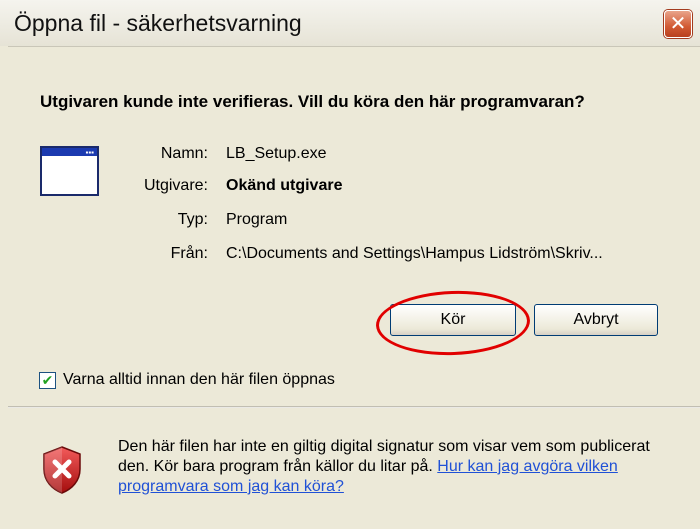  What do you see at coordinates (4, 287) in the screenshot?
I see `window-border` at bounding box center [4, 287].